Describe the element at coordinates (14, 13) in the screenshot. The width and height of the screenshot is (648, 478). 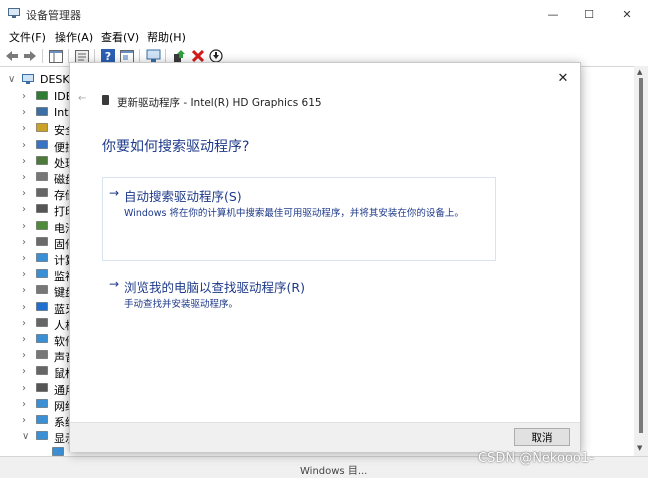
I see `device-manager-app-icon` at that location.